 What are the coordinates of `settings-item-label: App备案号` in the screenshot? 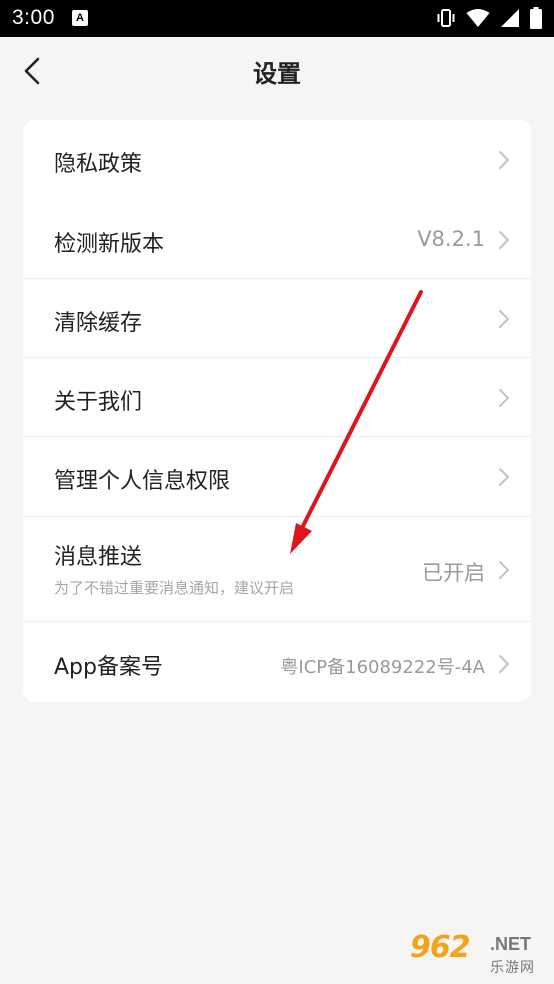 It's located at (108, 667).